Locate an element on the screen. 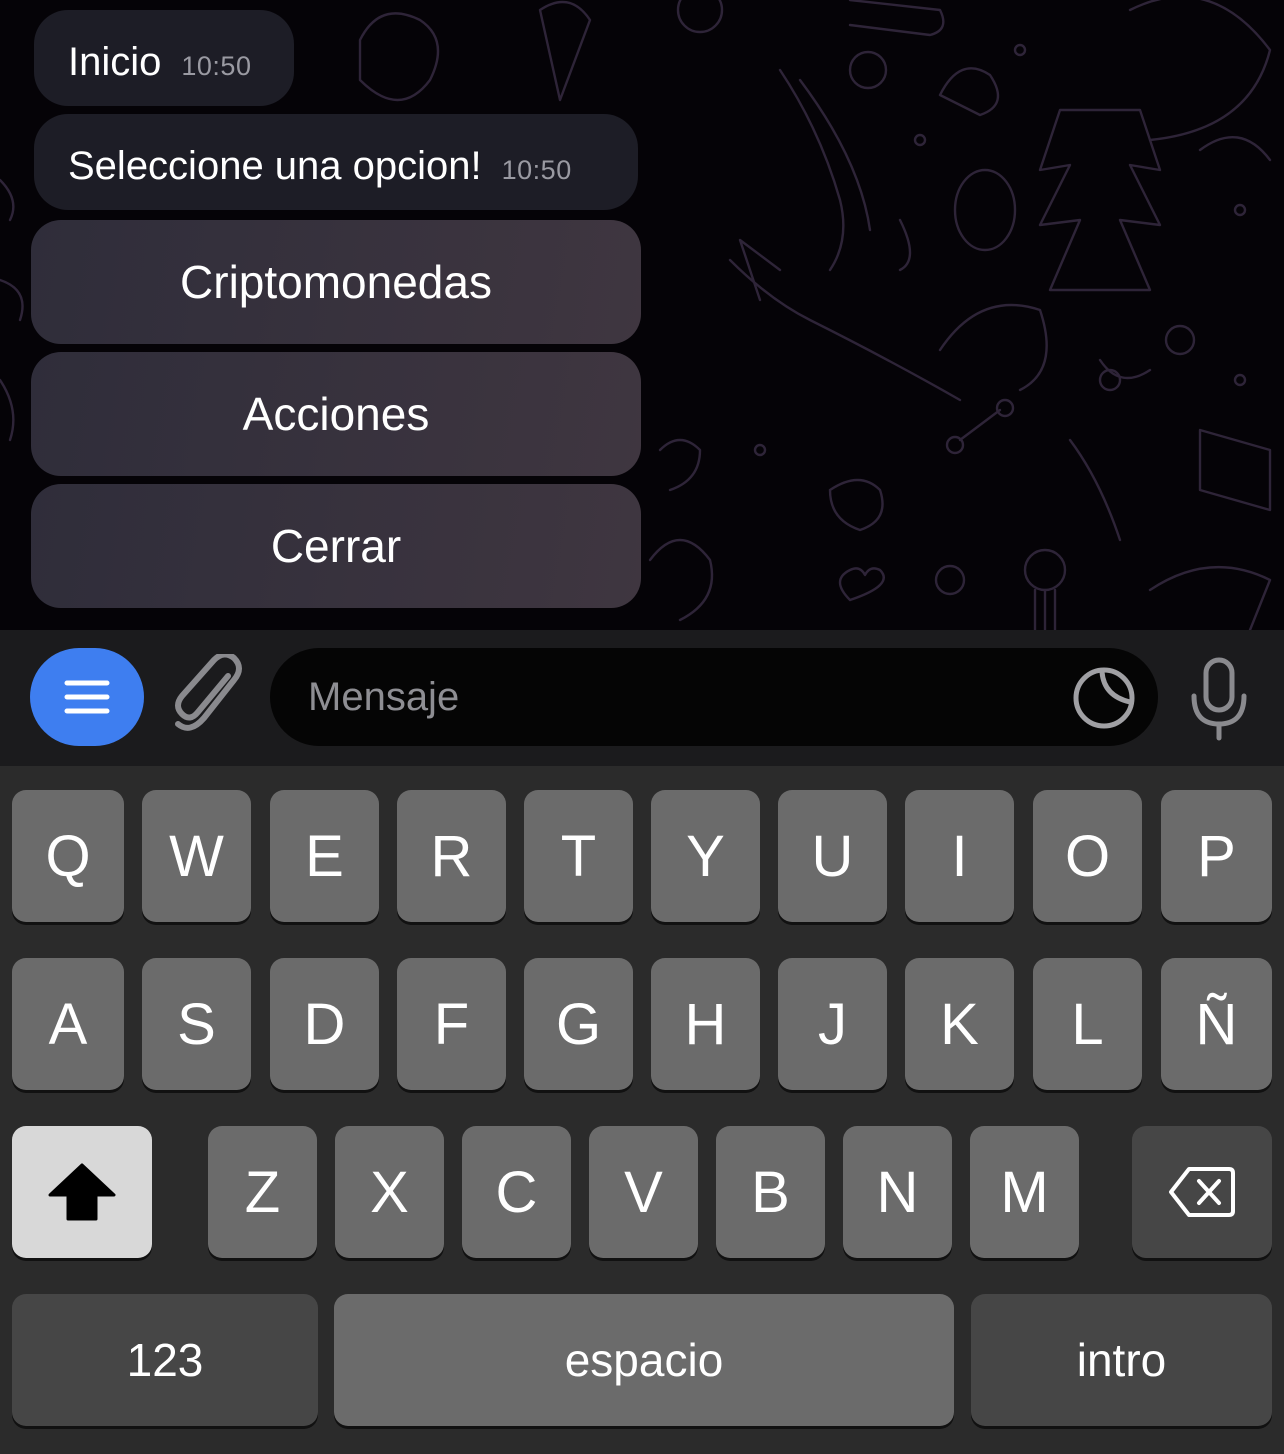  key-x: X is located at coordinates (389, 1192).